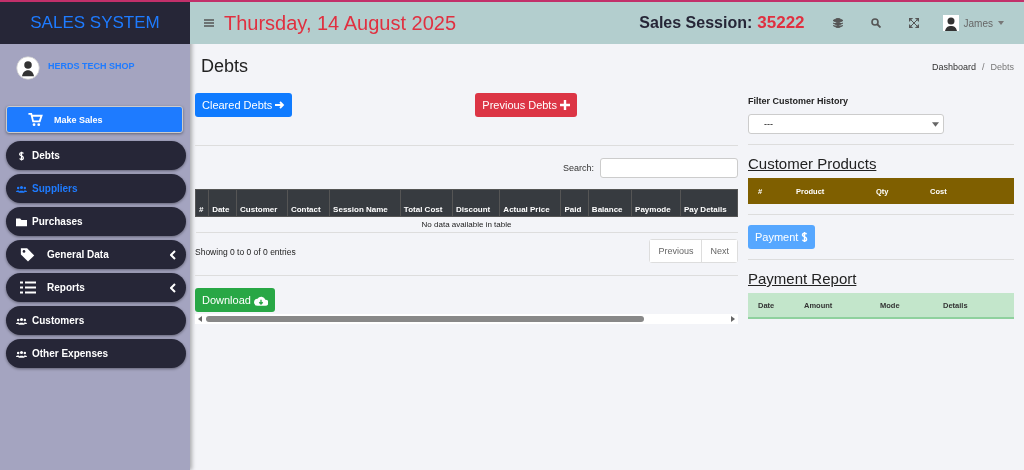 The image size is (1024, 470). What do you see at coordinates (798, 101) in the screenshot?
I see `filter-label: Filter Customer History` at bounding box center [798, 101].